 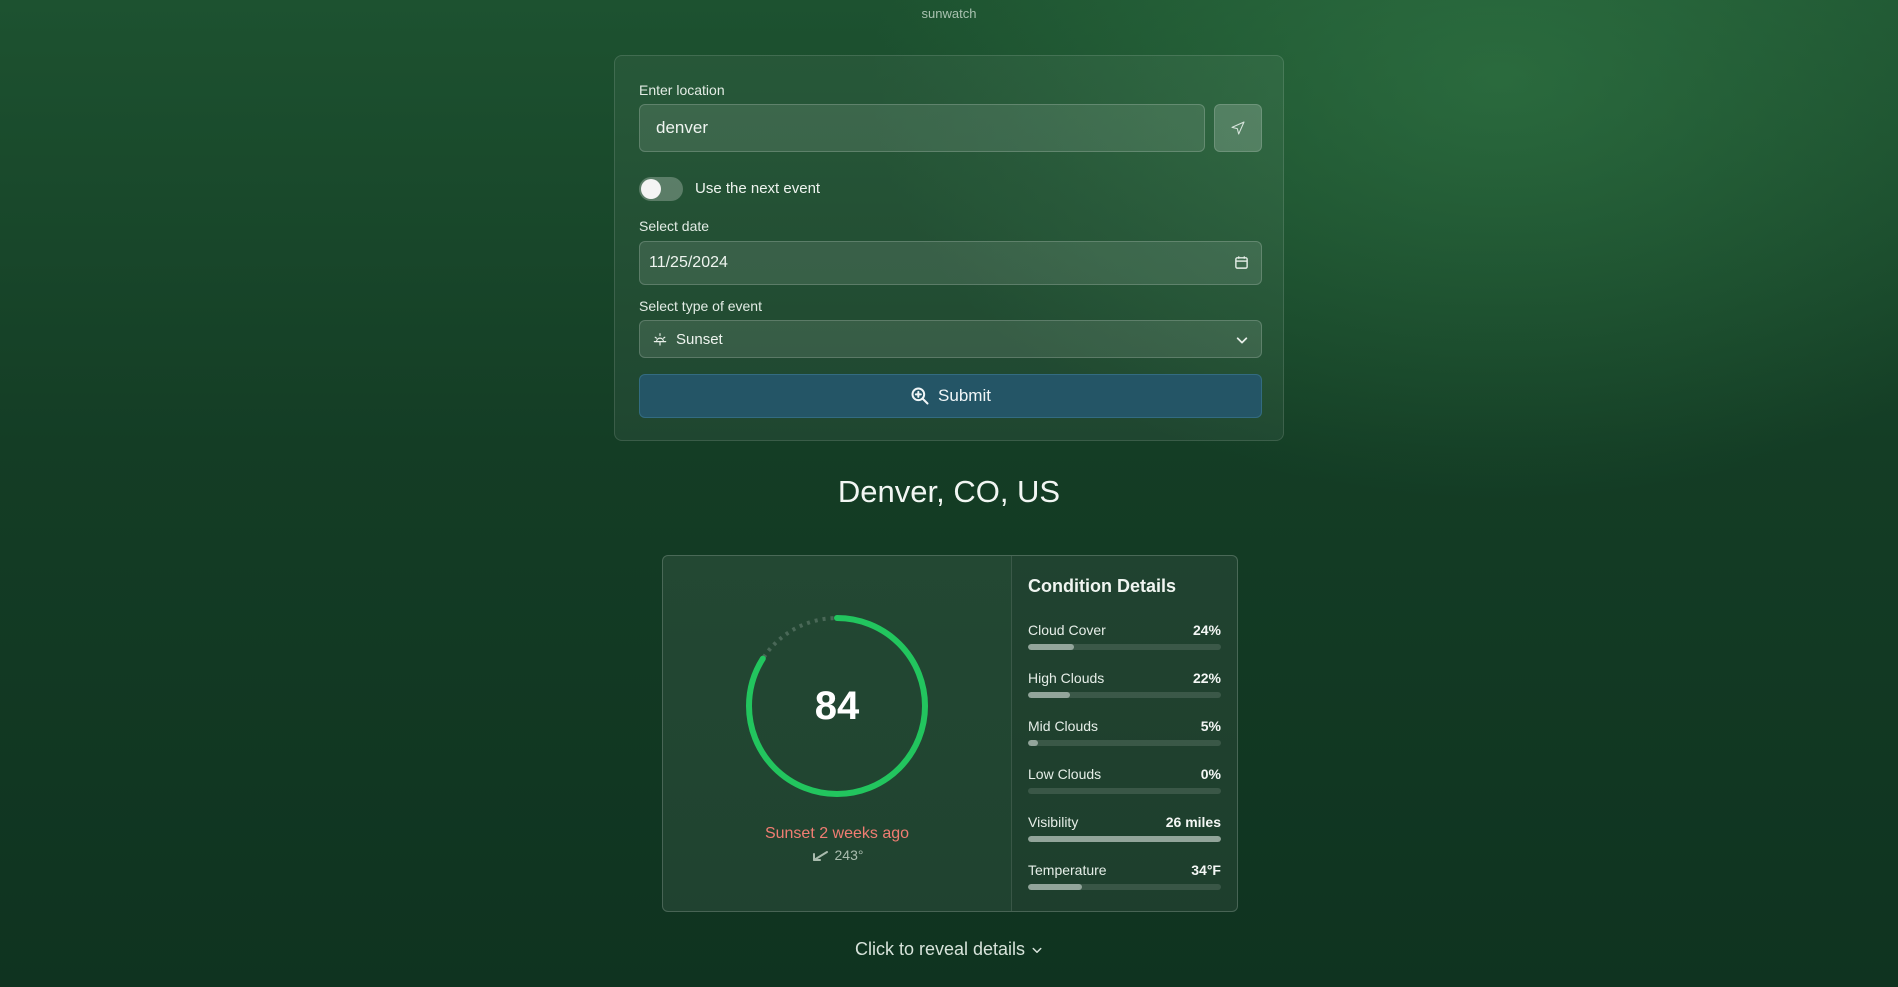 What do you see at coordinates (1102, 586) in the screenshot?
I see `condition-details-title: Condition Details` at bounding box center [1102, 586].